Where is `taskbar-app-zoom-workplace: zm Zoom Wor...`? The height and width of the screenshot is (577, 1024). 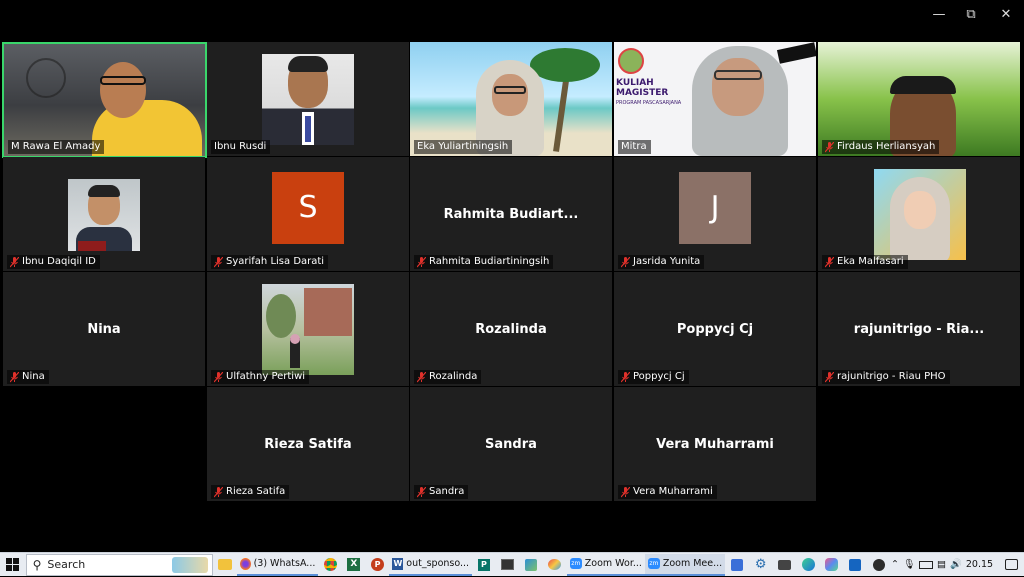 taskbar-app-zoom-workplace: zm Zoom Wor... is located at coordinates (605, 565).